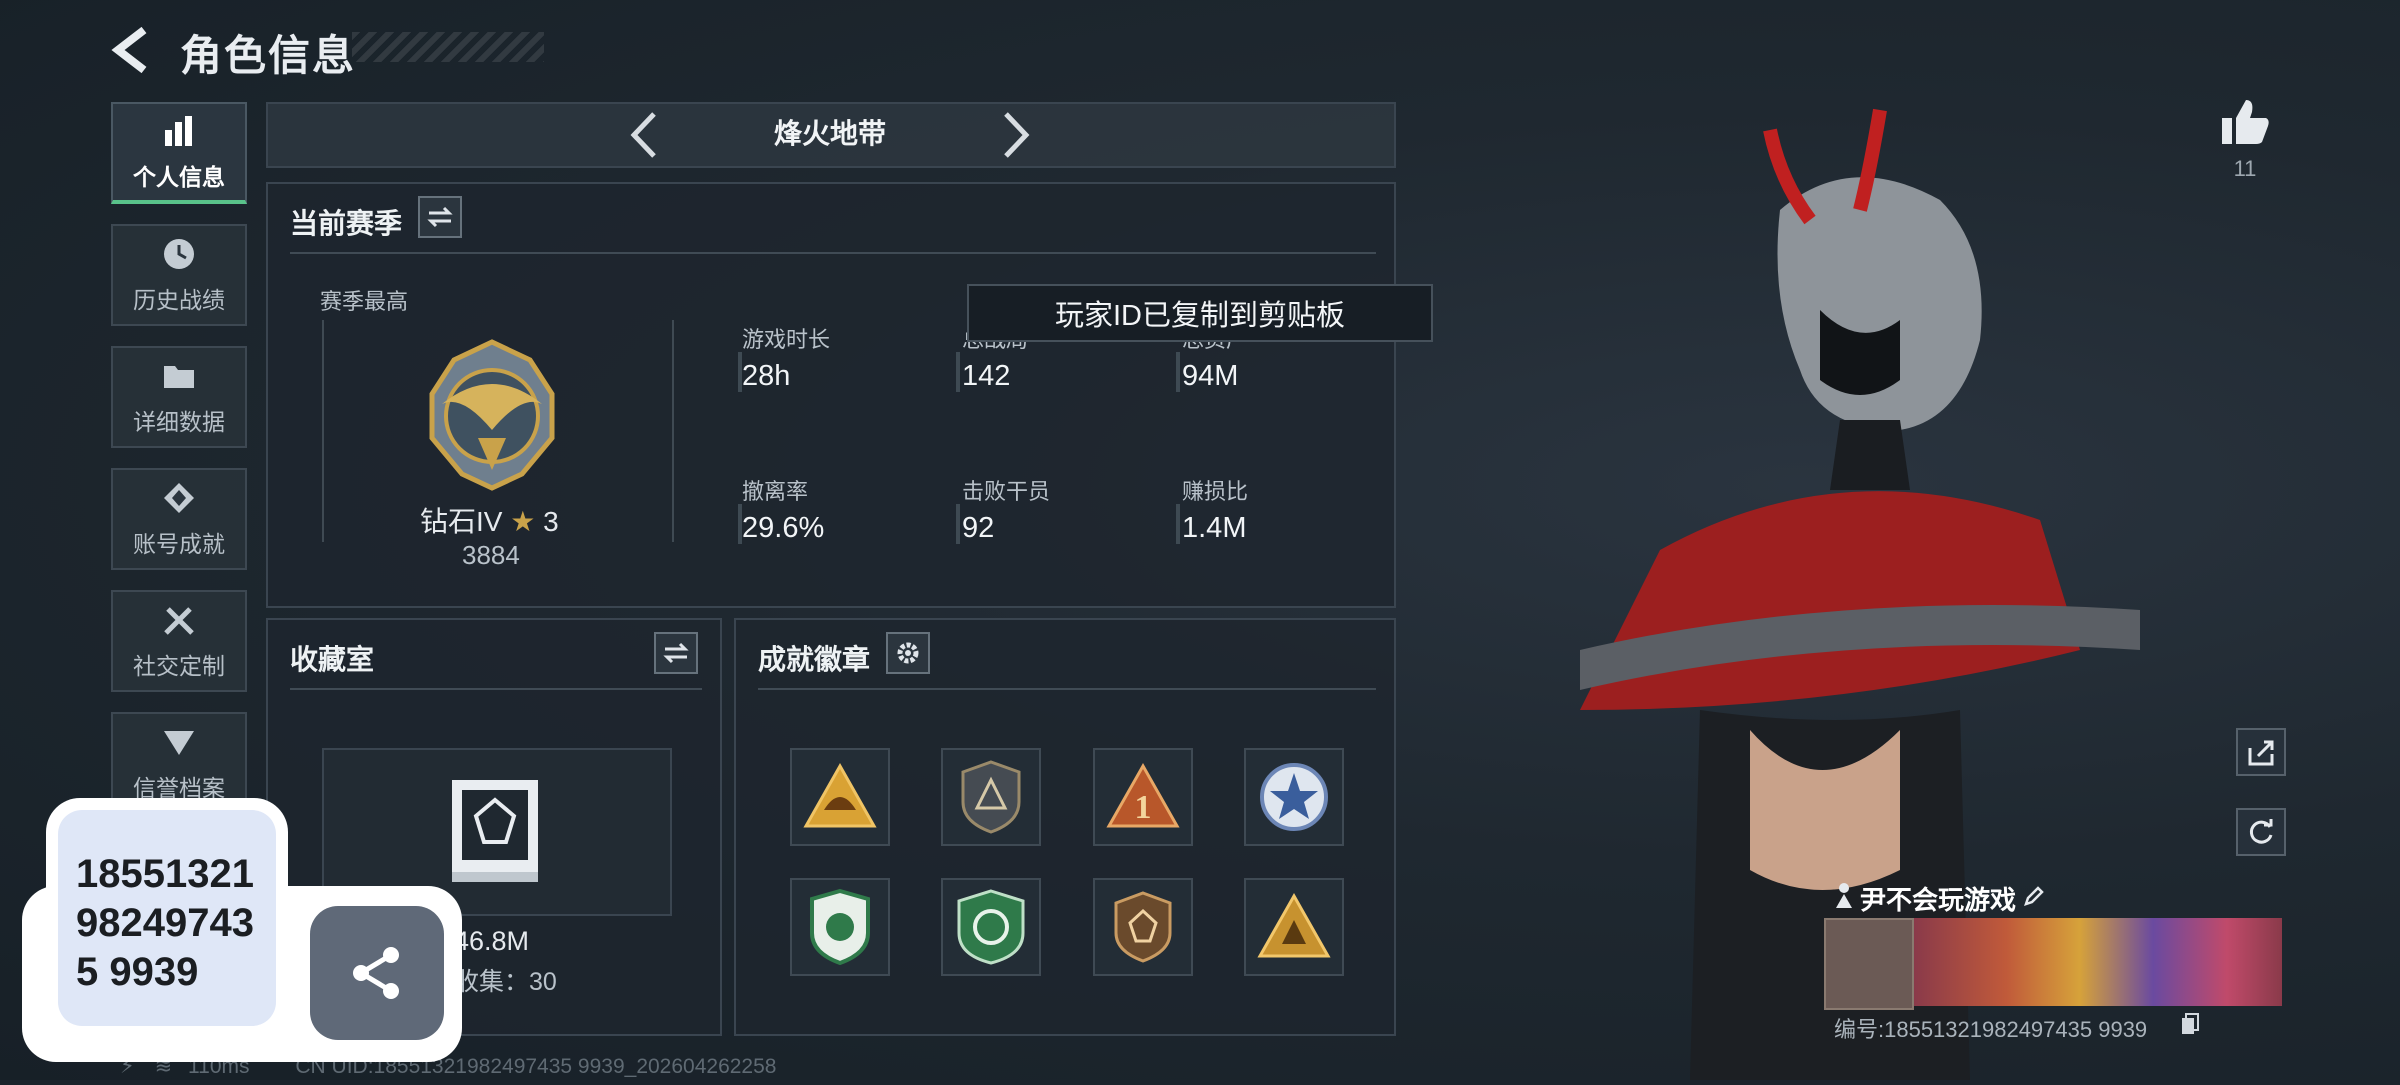 This screenshot has height=1085, width=2400. What do you see at coordinates (786, 339) in the screenshot?
I see `stat-label: 游戏时长` at bounding box center [786, 339].